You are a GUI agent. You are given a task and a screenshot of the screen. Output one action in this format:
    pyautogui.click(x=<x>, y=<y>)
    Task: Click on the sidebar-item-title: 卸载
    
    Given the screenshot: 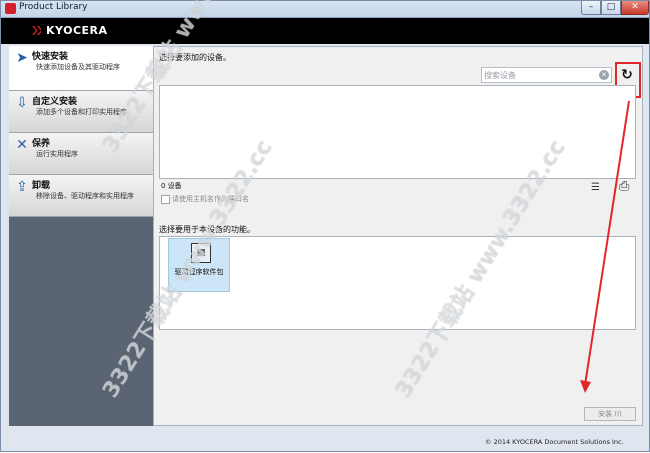 What is the action you would take?
    pyautogui.click(x=41, y=186)
    